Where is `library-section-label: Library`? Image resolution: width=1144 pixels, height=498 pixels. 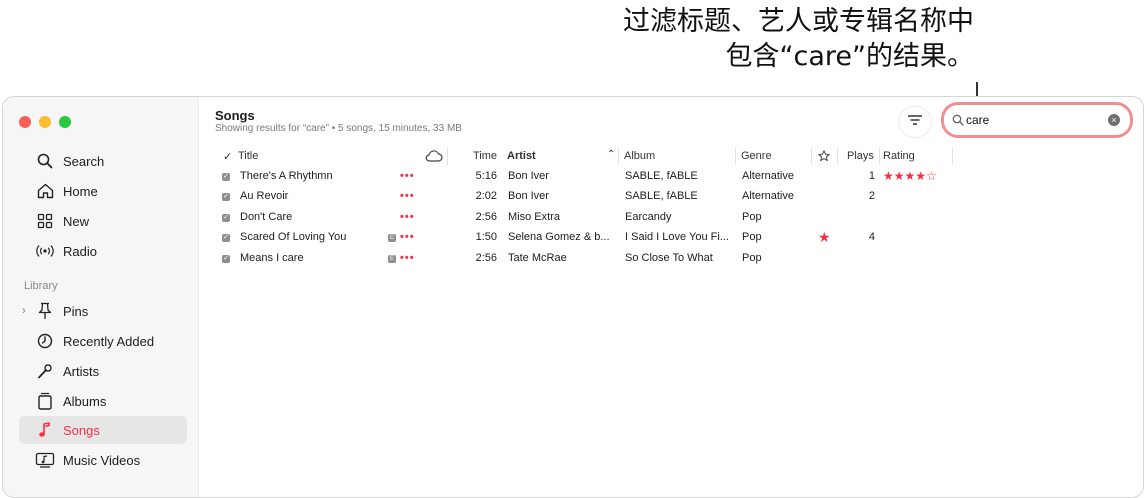
library-section-label: Library is located at coordinates (41, 286).